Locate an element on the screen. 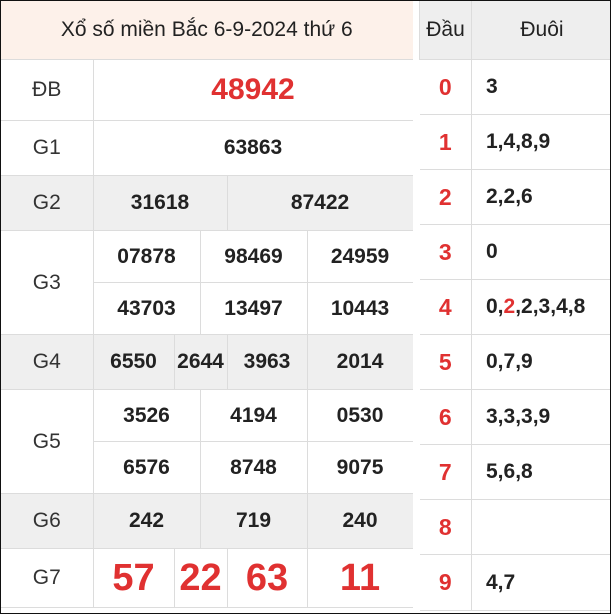  dau-digit: 4 is located at coordinates (445, 307).